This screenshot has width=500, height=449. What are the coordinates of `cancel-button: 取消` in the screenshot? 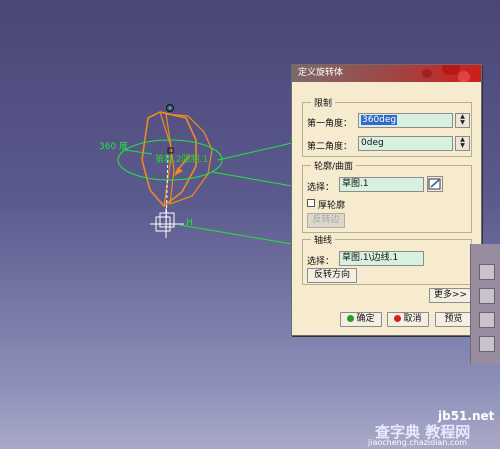 It's located at (408, 319).